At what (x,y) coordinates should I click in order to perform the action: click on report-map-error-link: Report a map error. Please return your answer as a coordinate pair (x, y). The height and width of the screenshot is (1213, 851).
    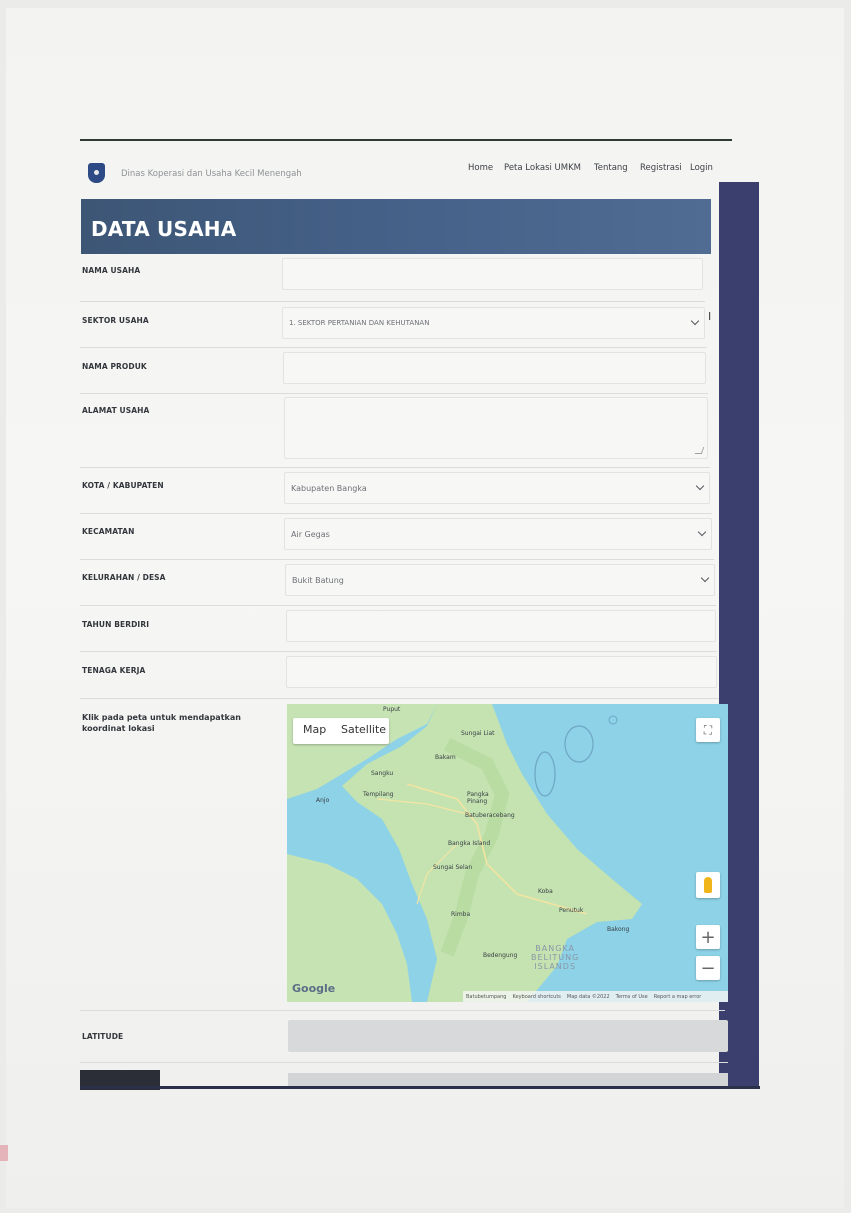
    Looking at the image, I should click on (678, 997).